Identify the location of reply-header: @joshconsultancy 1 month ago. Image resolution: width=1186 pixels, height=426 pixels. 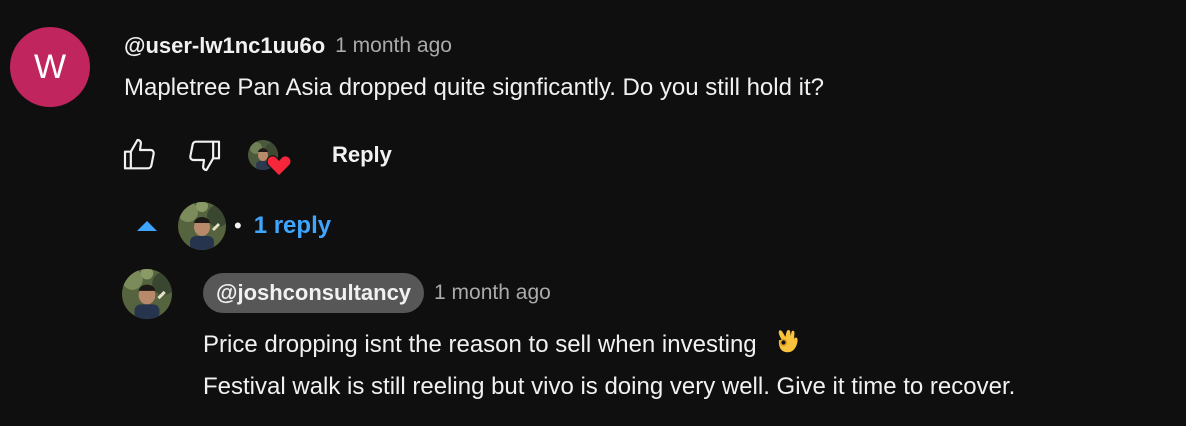
(377, 293).